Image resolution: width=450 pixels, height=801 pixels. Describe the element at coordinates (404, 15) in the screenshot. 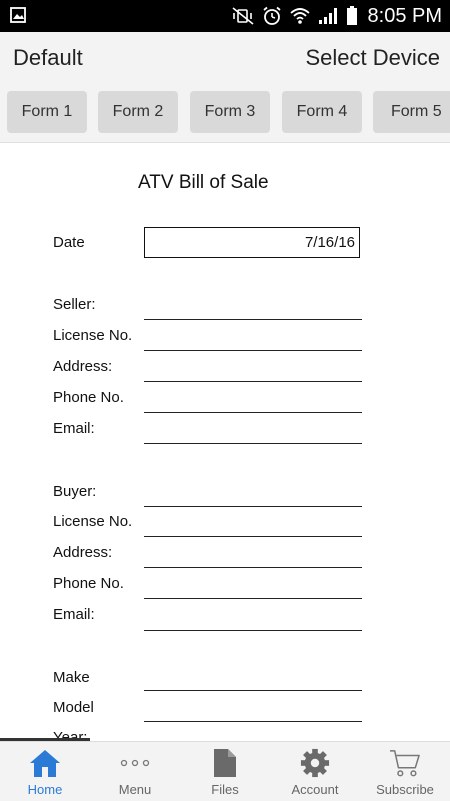

I see `status-time: 8:05 PM` at that location.